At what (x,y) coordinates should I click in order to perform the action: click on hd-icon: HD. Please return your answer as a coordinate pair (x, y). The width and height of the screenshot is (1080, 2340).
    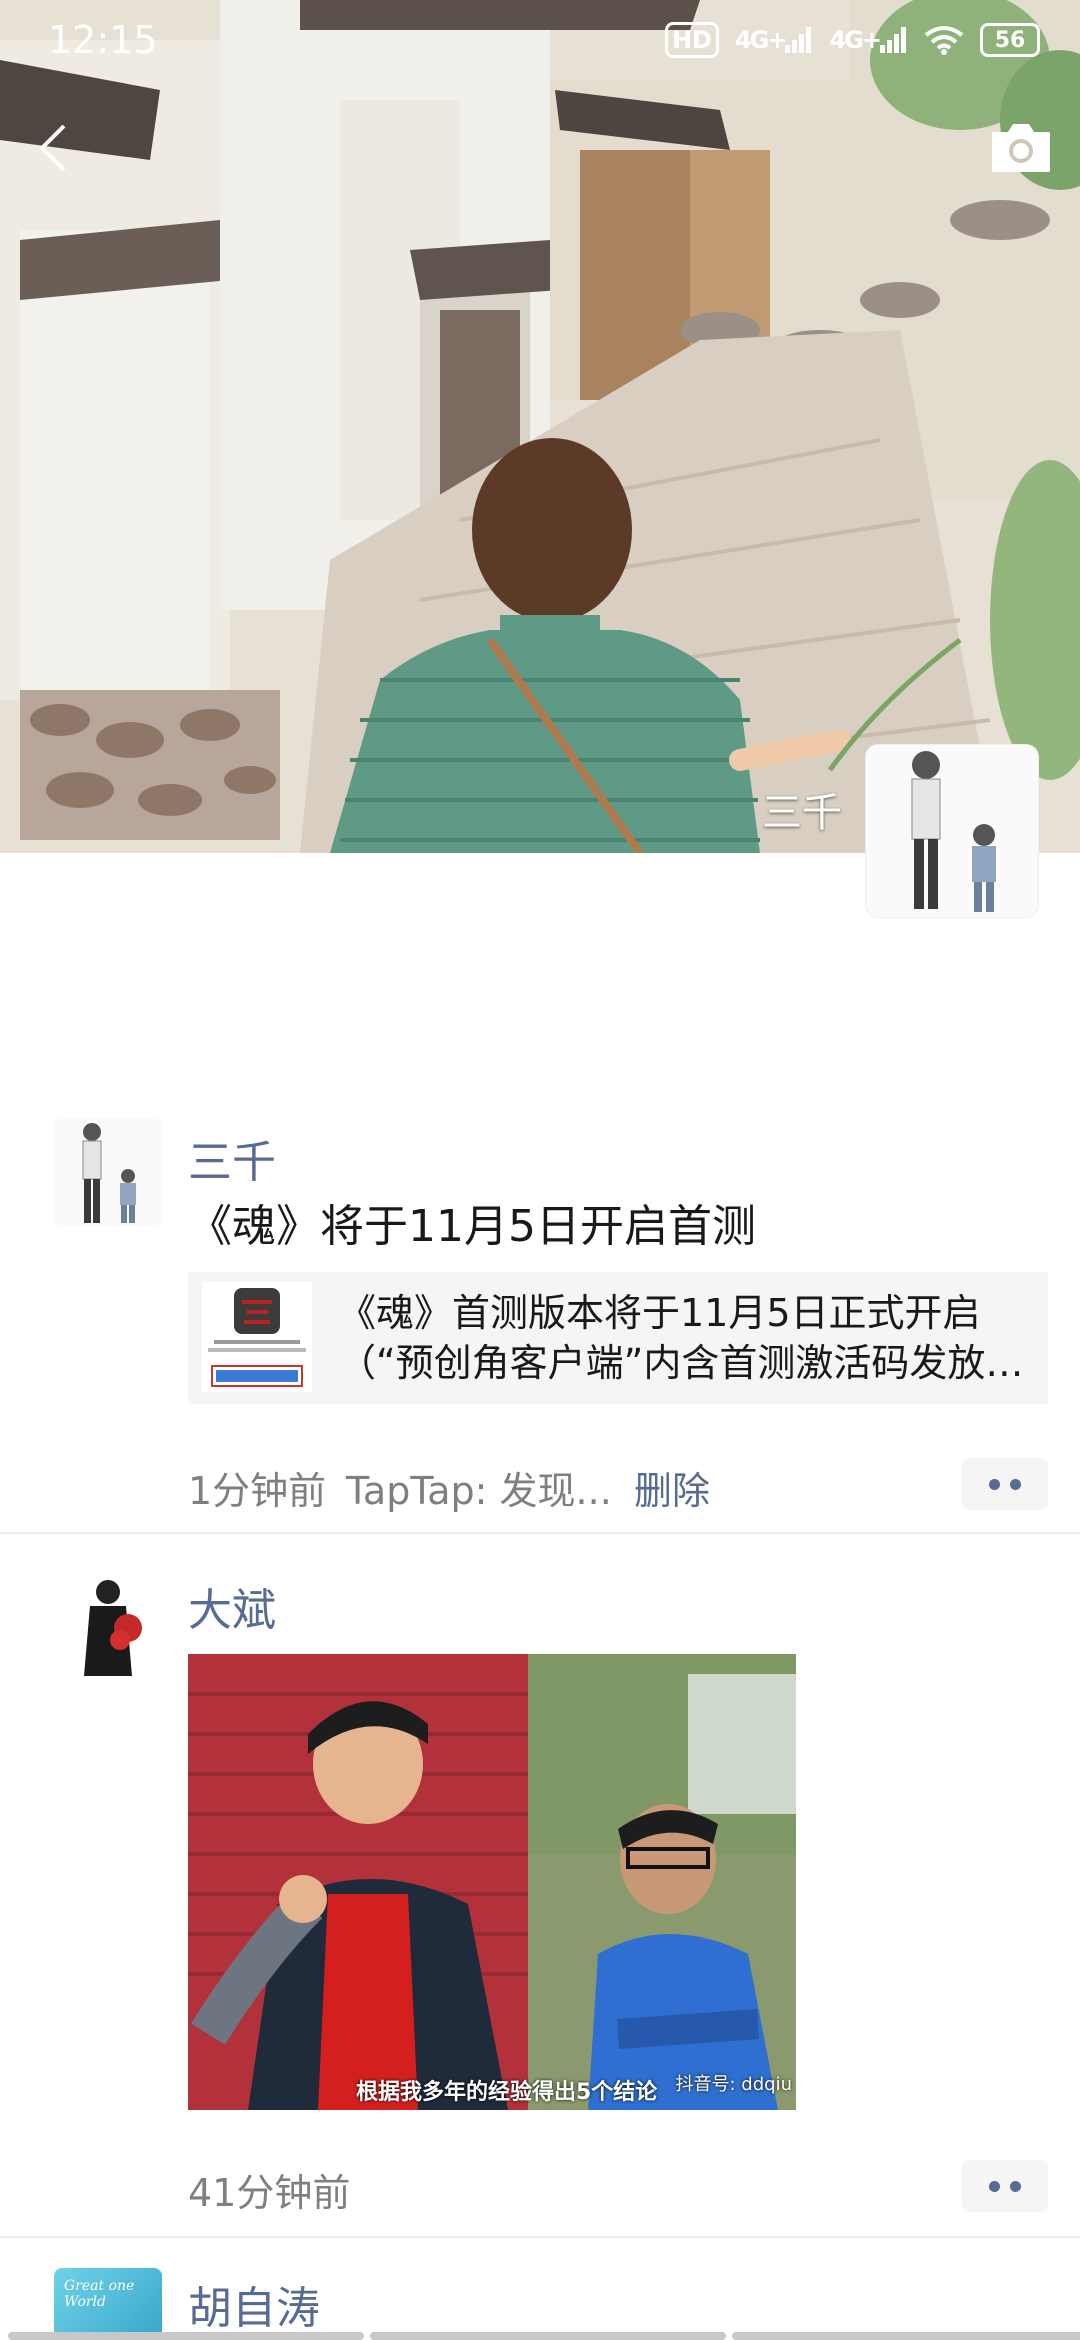
    Looking at the image, I should click on (691, 40).